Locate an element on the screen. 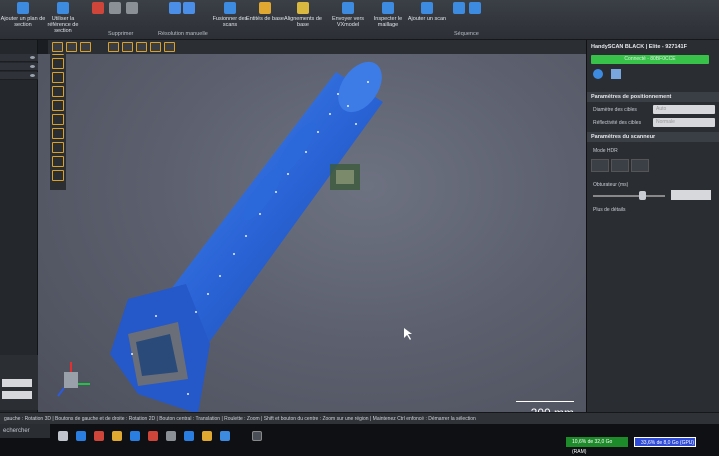 This screenshot has height=456, width=719. view-tools-strip is located at coordinates (58, 122).